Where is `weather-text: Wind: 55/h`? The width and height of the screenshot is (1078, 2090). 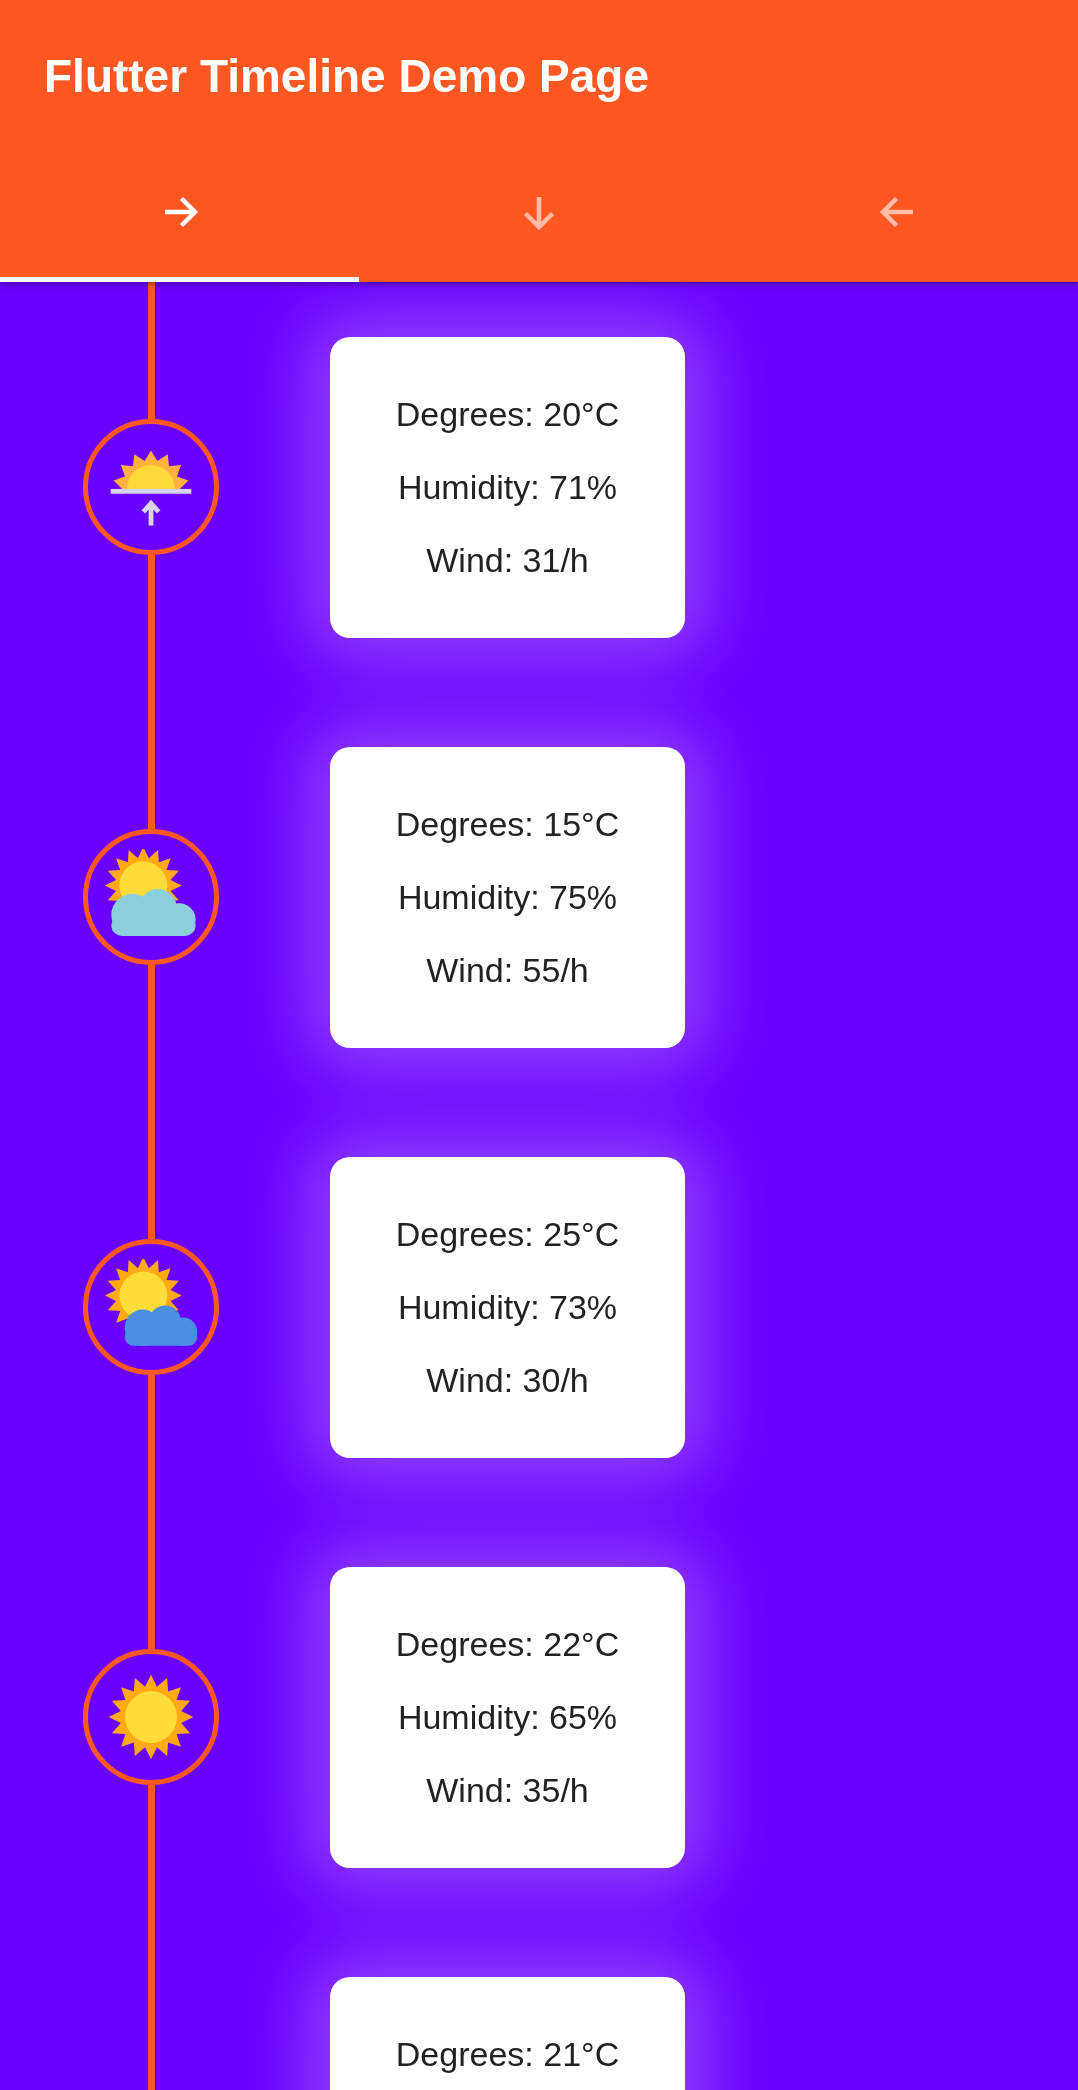
weather-text: Wind: 55/h is located at coordinates (507, 970).